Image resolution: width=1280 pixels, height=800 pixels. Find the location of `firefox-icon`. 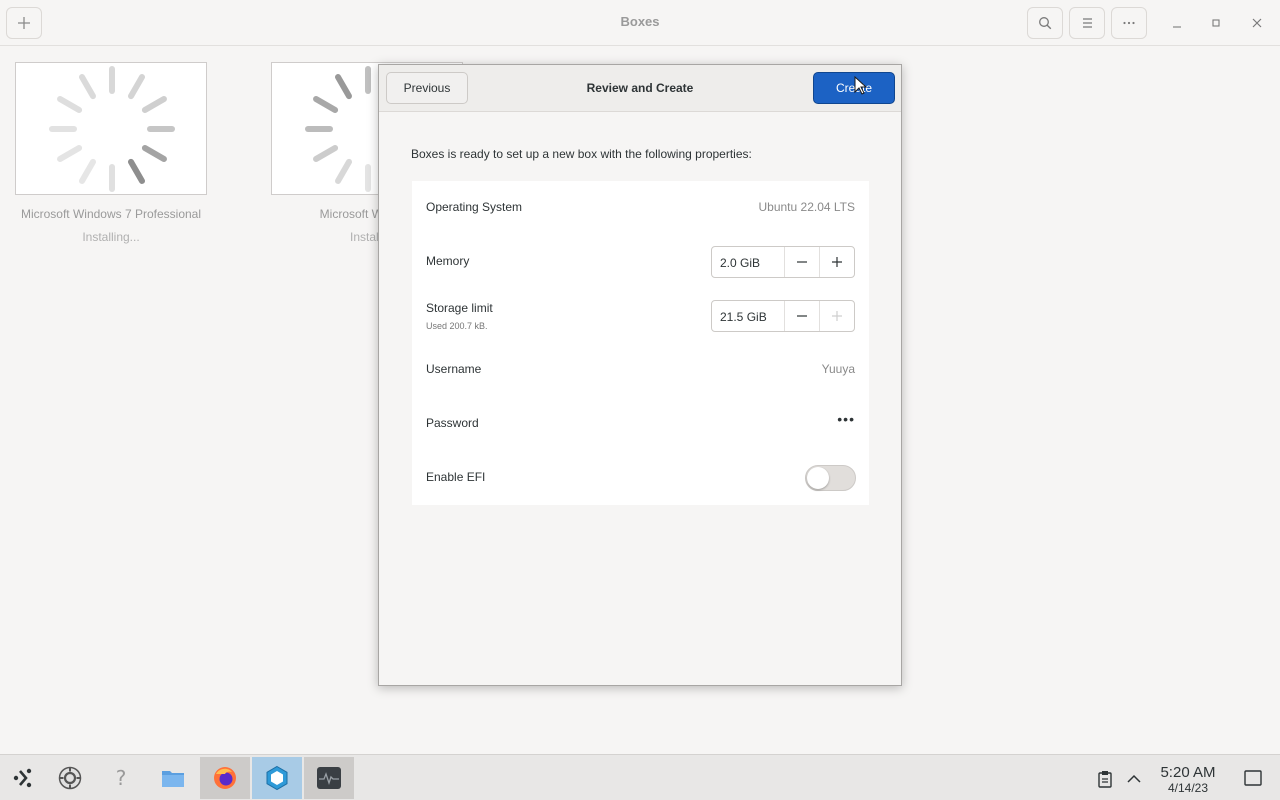

firefox-icon is located at coordinates (225, 778).